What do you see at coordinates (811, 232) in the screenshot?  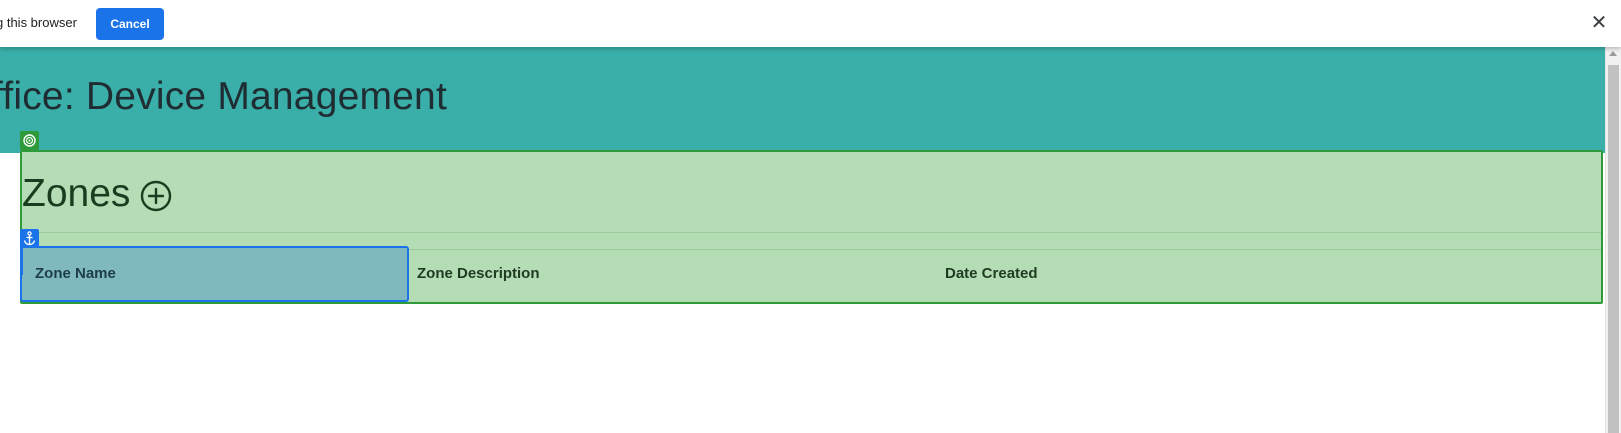 I see `section-divider` at bounding box center [811, 232].